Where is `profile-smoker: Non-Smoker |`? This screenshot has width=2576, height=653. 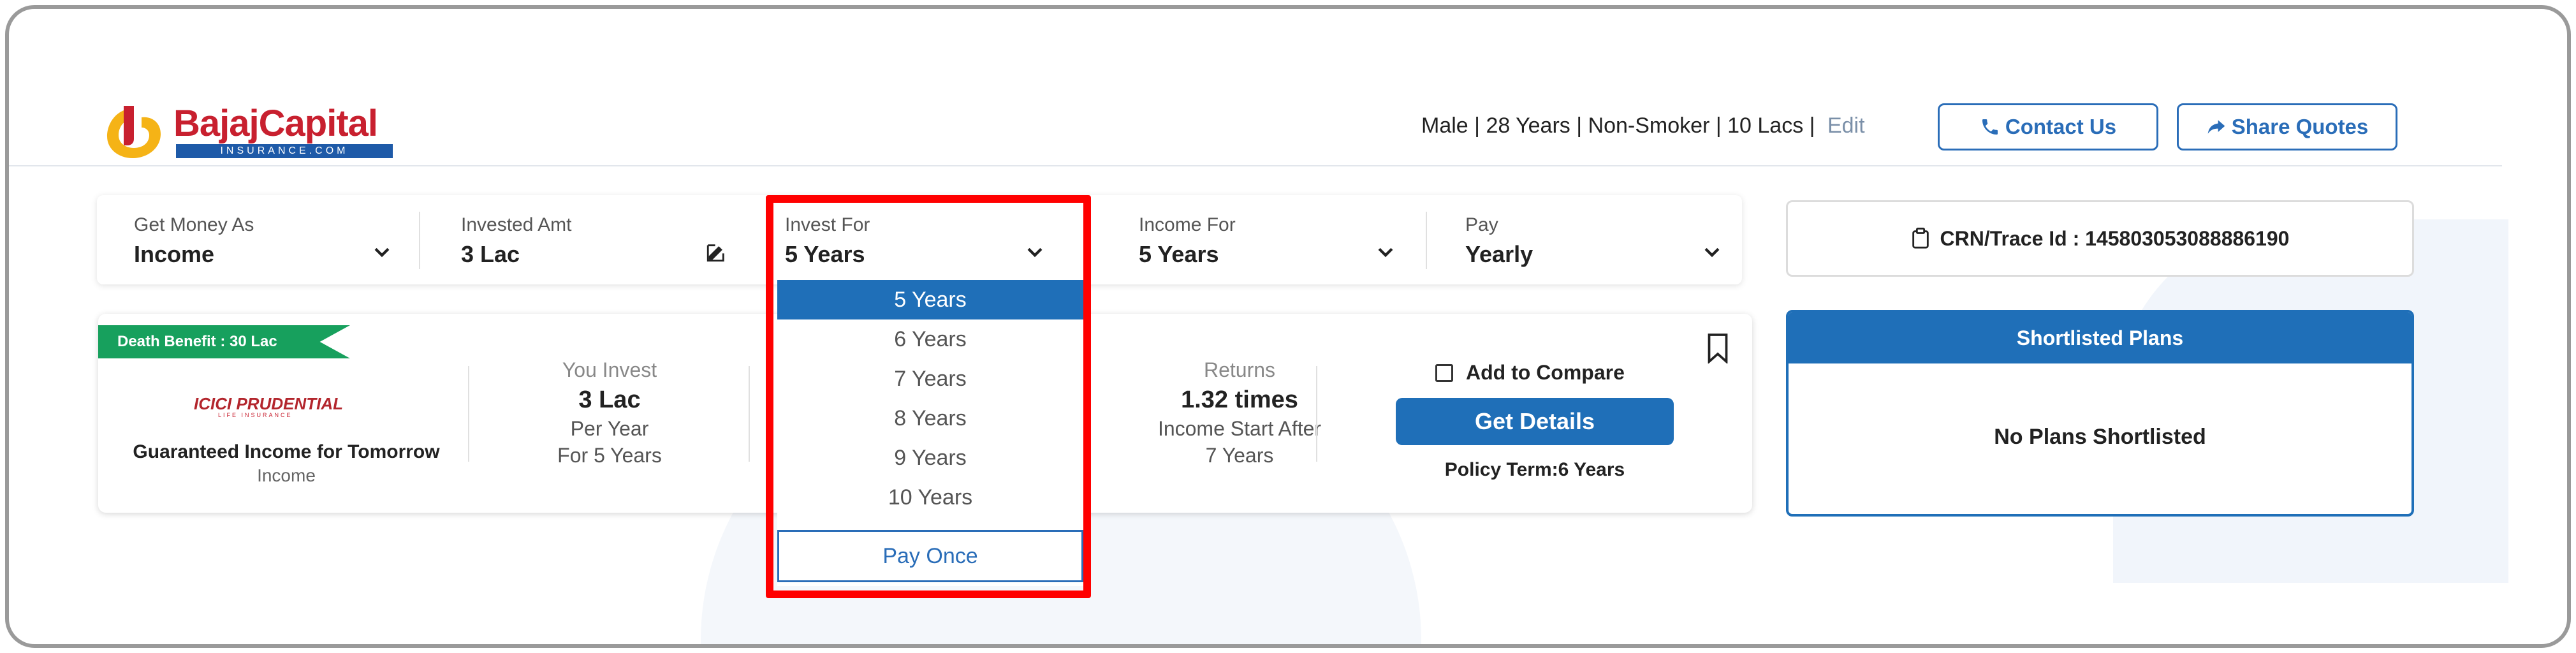
profile-smoker: Non-Smoker | is located at coordinates (1655, 126).